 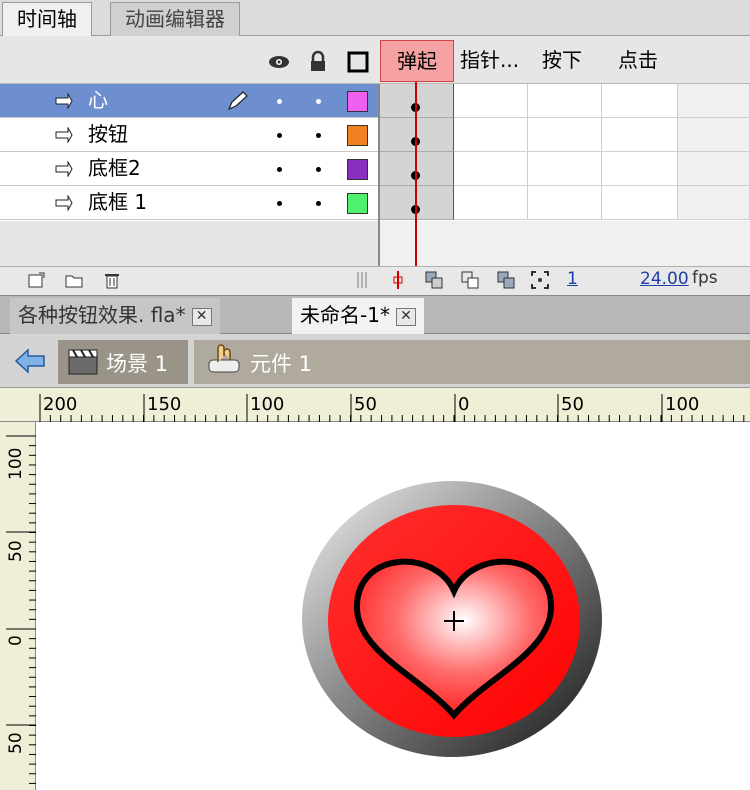 What do you see at coordinates (164, 404) in the screenshot?
I see `ruler-tick-label: 150` at bounding box center [164, 404].